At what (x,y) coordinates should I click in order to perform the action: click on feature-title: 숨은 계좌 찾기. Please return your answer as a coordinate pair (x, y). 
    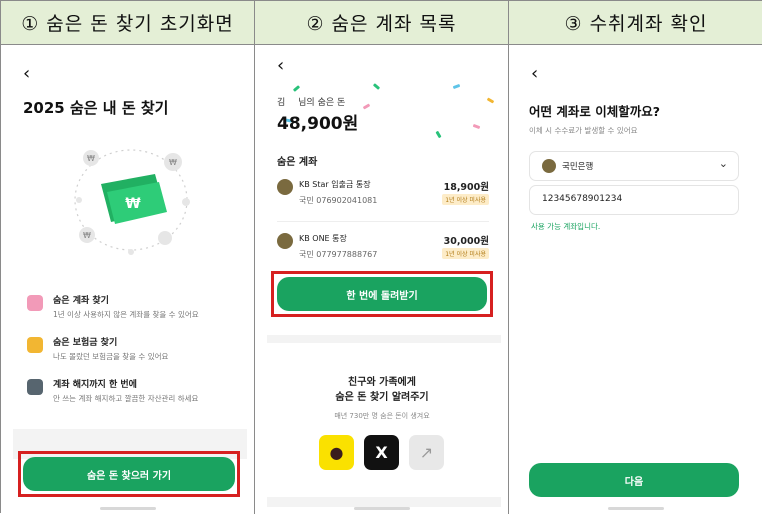
    Looking at the image, I should click on (81, 301).